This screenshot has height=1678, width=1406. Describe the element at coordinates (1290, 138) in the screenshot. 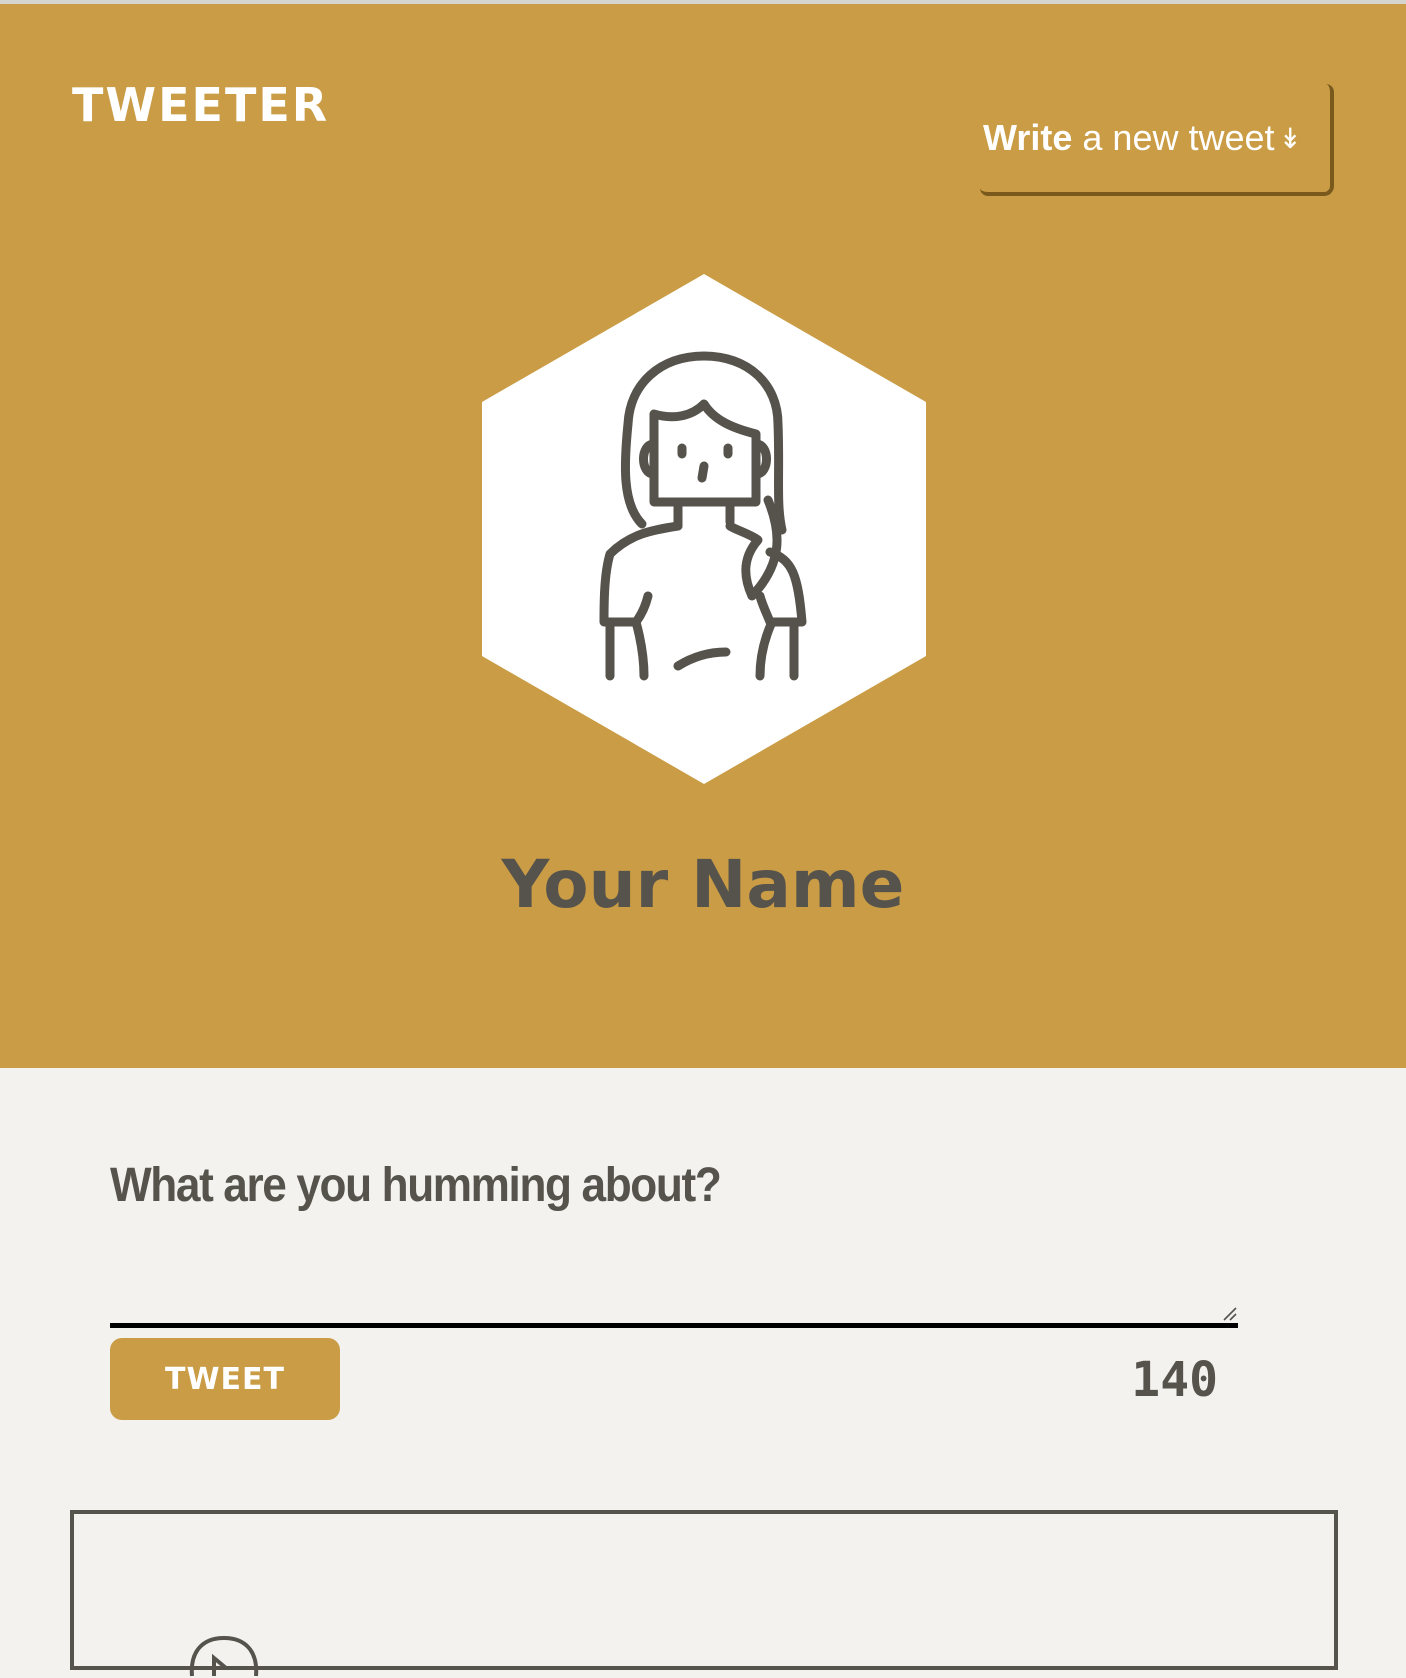

I see `arrow-down-icon: ↡` at that location.